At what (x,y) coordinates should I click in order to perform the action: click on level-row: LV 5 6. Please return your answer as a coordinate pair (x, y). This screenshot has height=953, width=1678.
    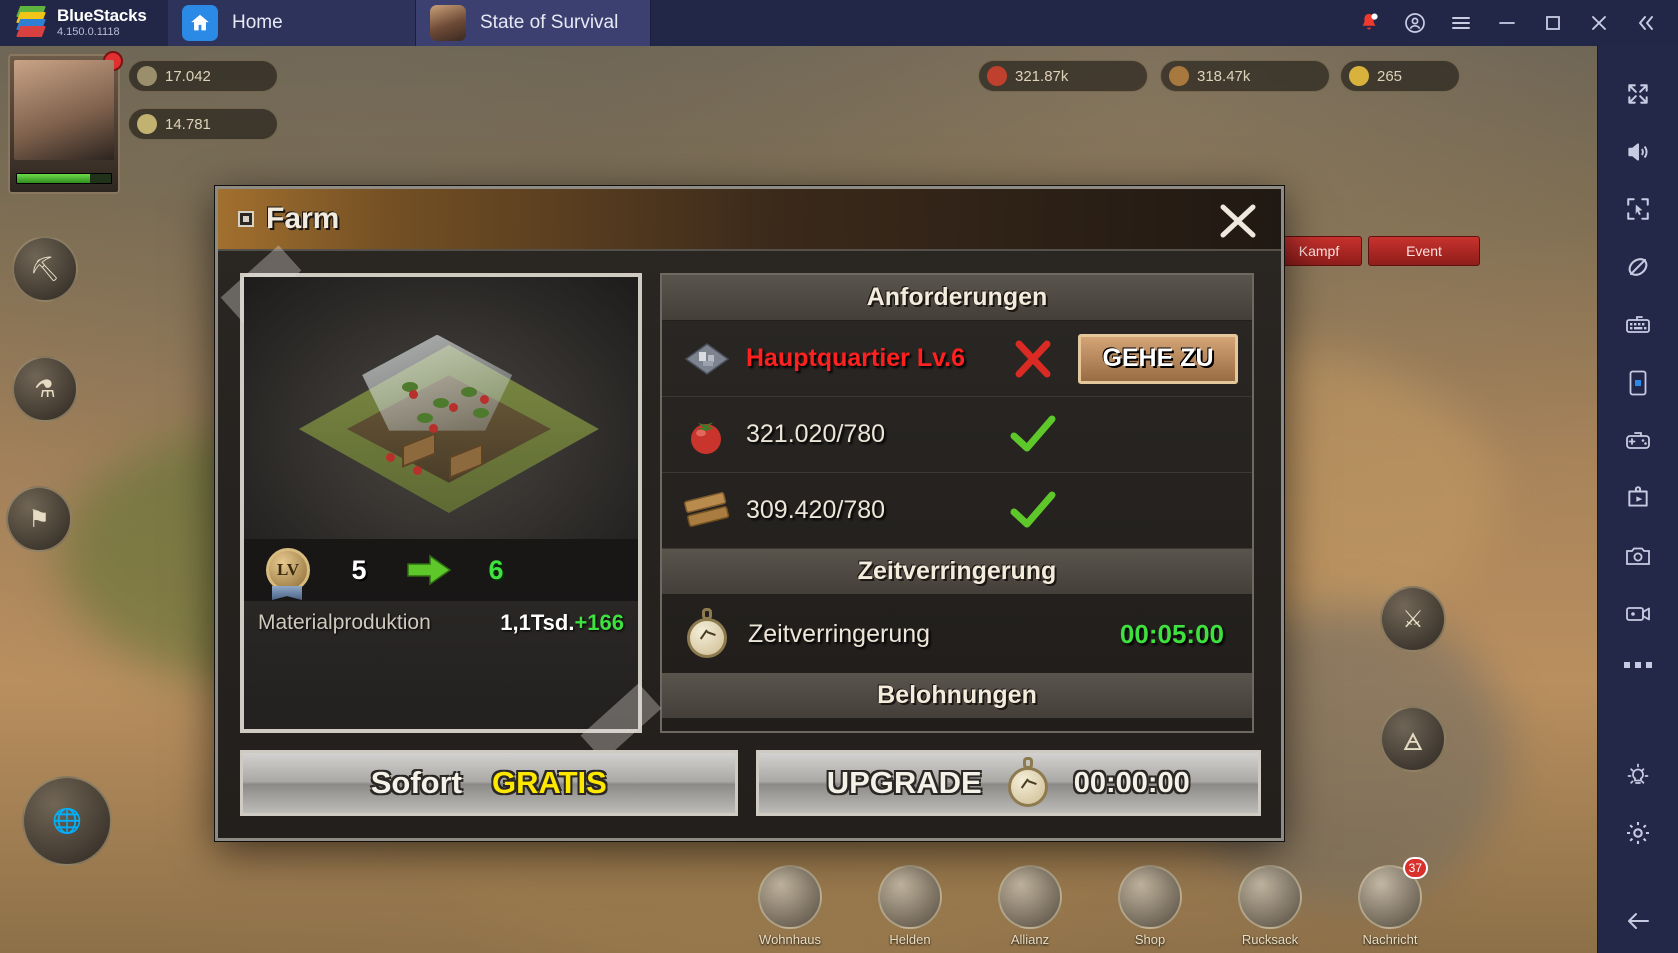
    Looking at the image, I should click on (441, 570).